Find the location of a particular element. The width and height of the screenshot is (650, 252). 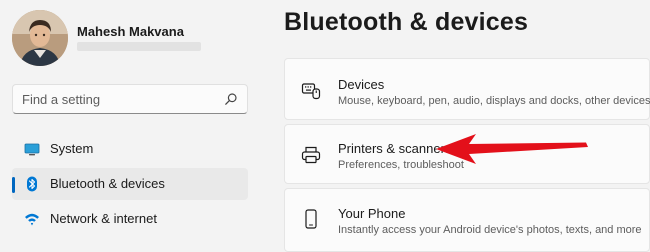

sidebar-item-network-internet: Network & internet is located at coordinates (130, 219).